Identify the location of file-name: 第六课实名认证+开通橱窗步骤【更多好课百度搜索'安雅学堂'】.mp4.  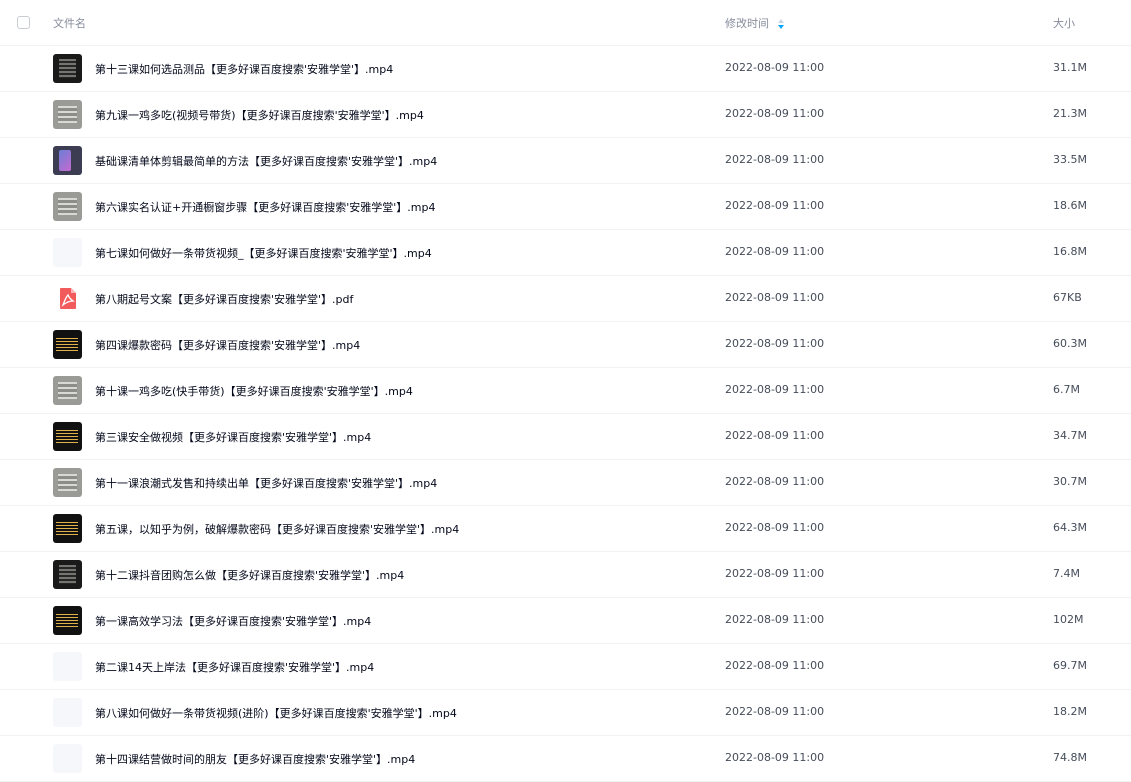
(265, 207).